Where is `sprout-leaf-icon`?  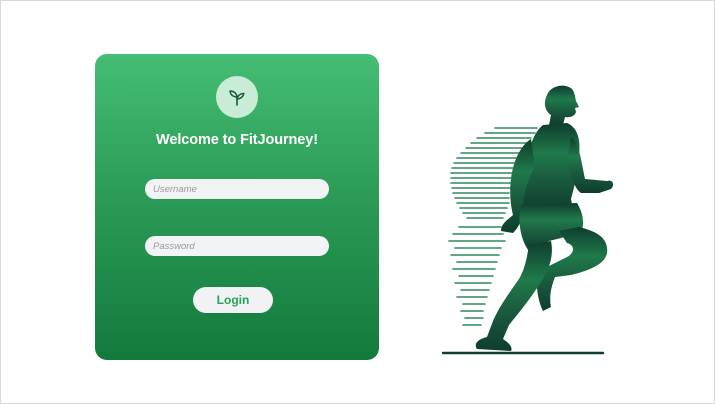 sprout-leaf-icon is located at coordinates (237, 98).